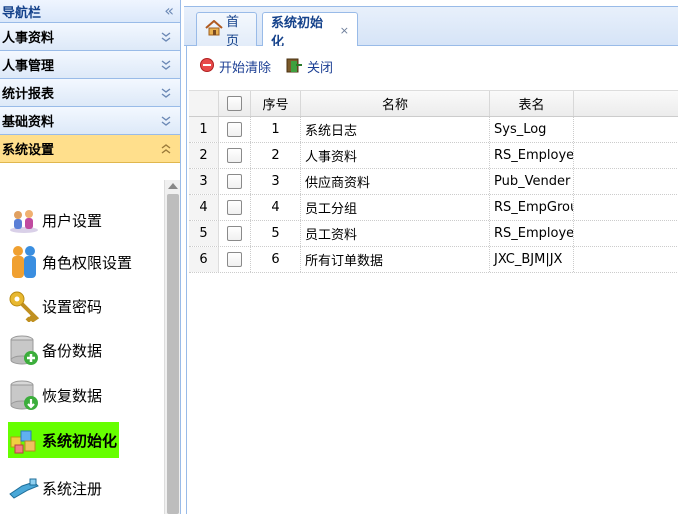 This screenshot has height=514, width=678. What do you see at coordinates (207, 67) in the screenshot?
I see `remove-icon` at bounding box center [207, 67].